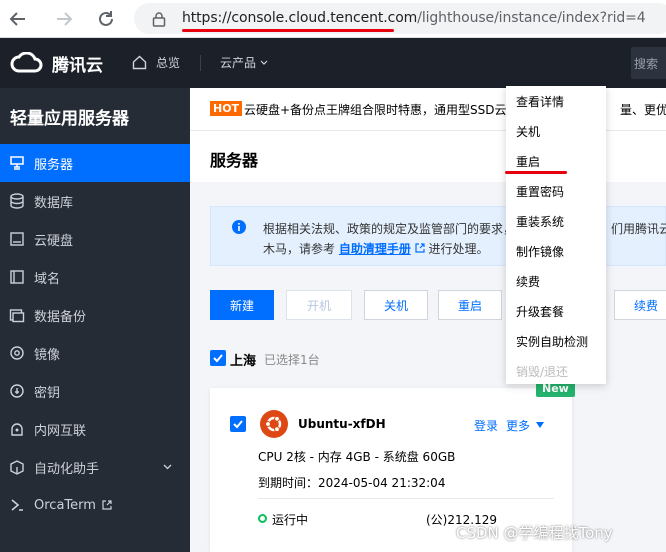 The image size is (666, 552). Describe the element at coordinates (27, 63) in the screenshot. I see `tencent-cloud-logo-icon` at that location.